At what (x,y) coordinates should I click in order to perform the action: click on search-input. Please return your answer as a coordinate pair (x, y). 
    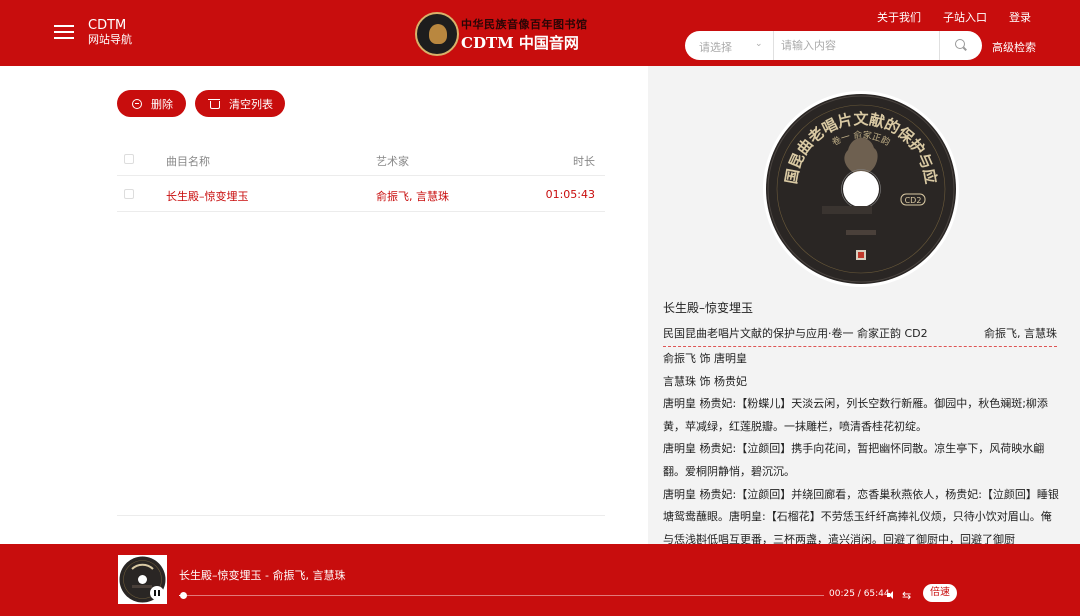
    Looking at the image, I should click on (856, 45).